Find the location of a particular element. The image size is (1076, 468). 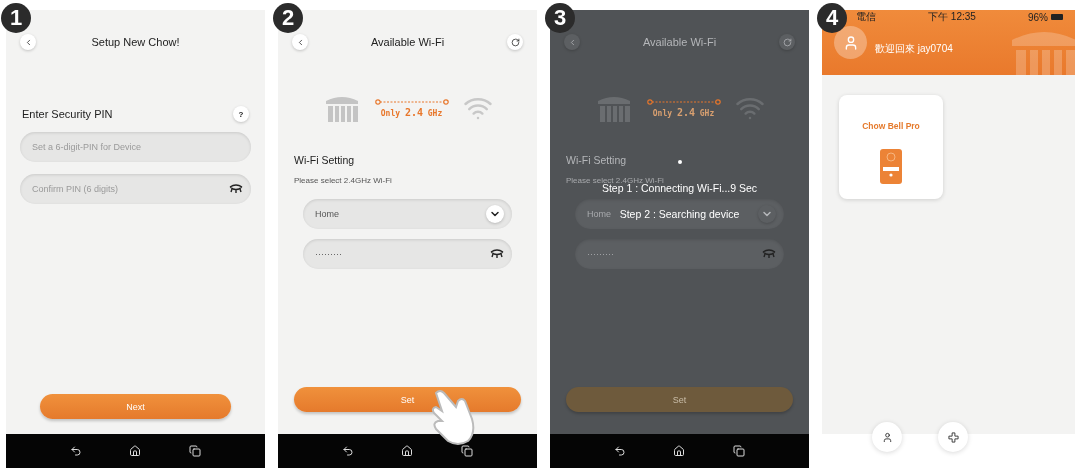

loading-step-text: Step 2 : Searching device is located at coordinates (679, 214).